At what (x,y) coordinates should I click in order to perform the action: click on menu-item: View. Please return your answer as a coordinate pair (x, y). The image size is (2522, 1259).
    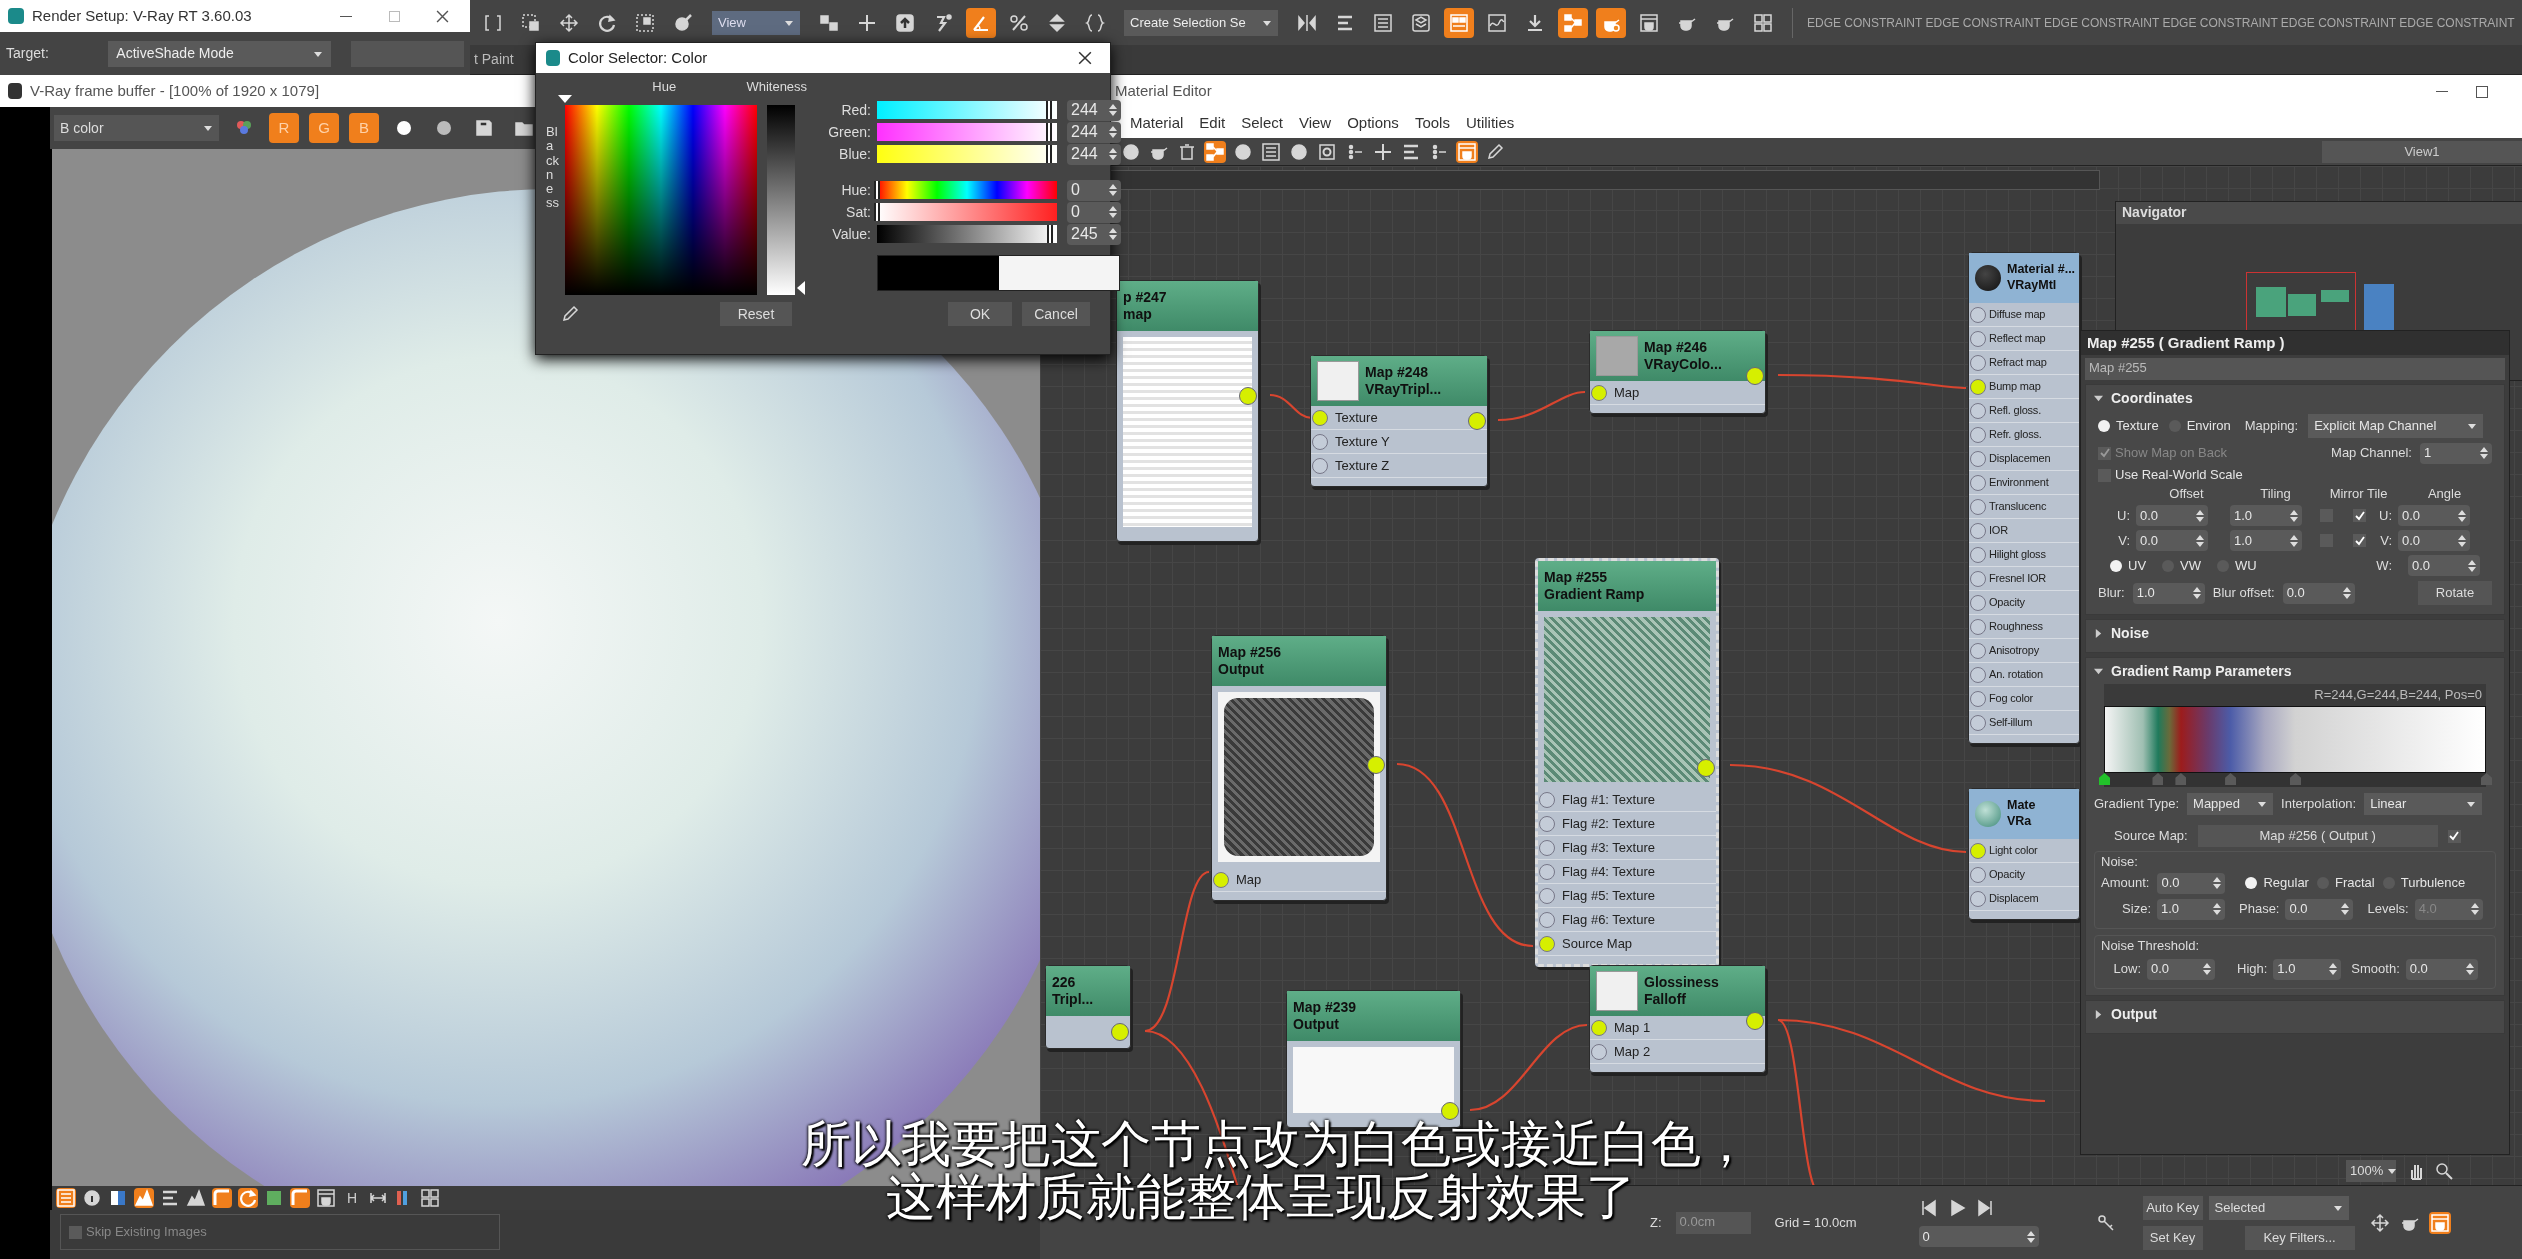
    Looking at the image, I should click on (1315, 123).